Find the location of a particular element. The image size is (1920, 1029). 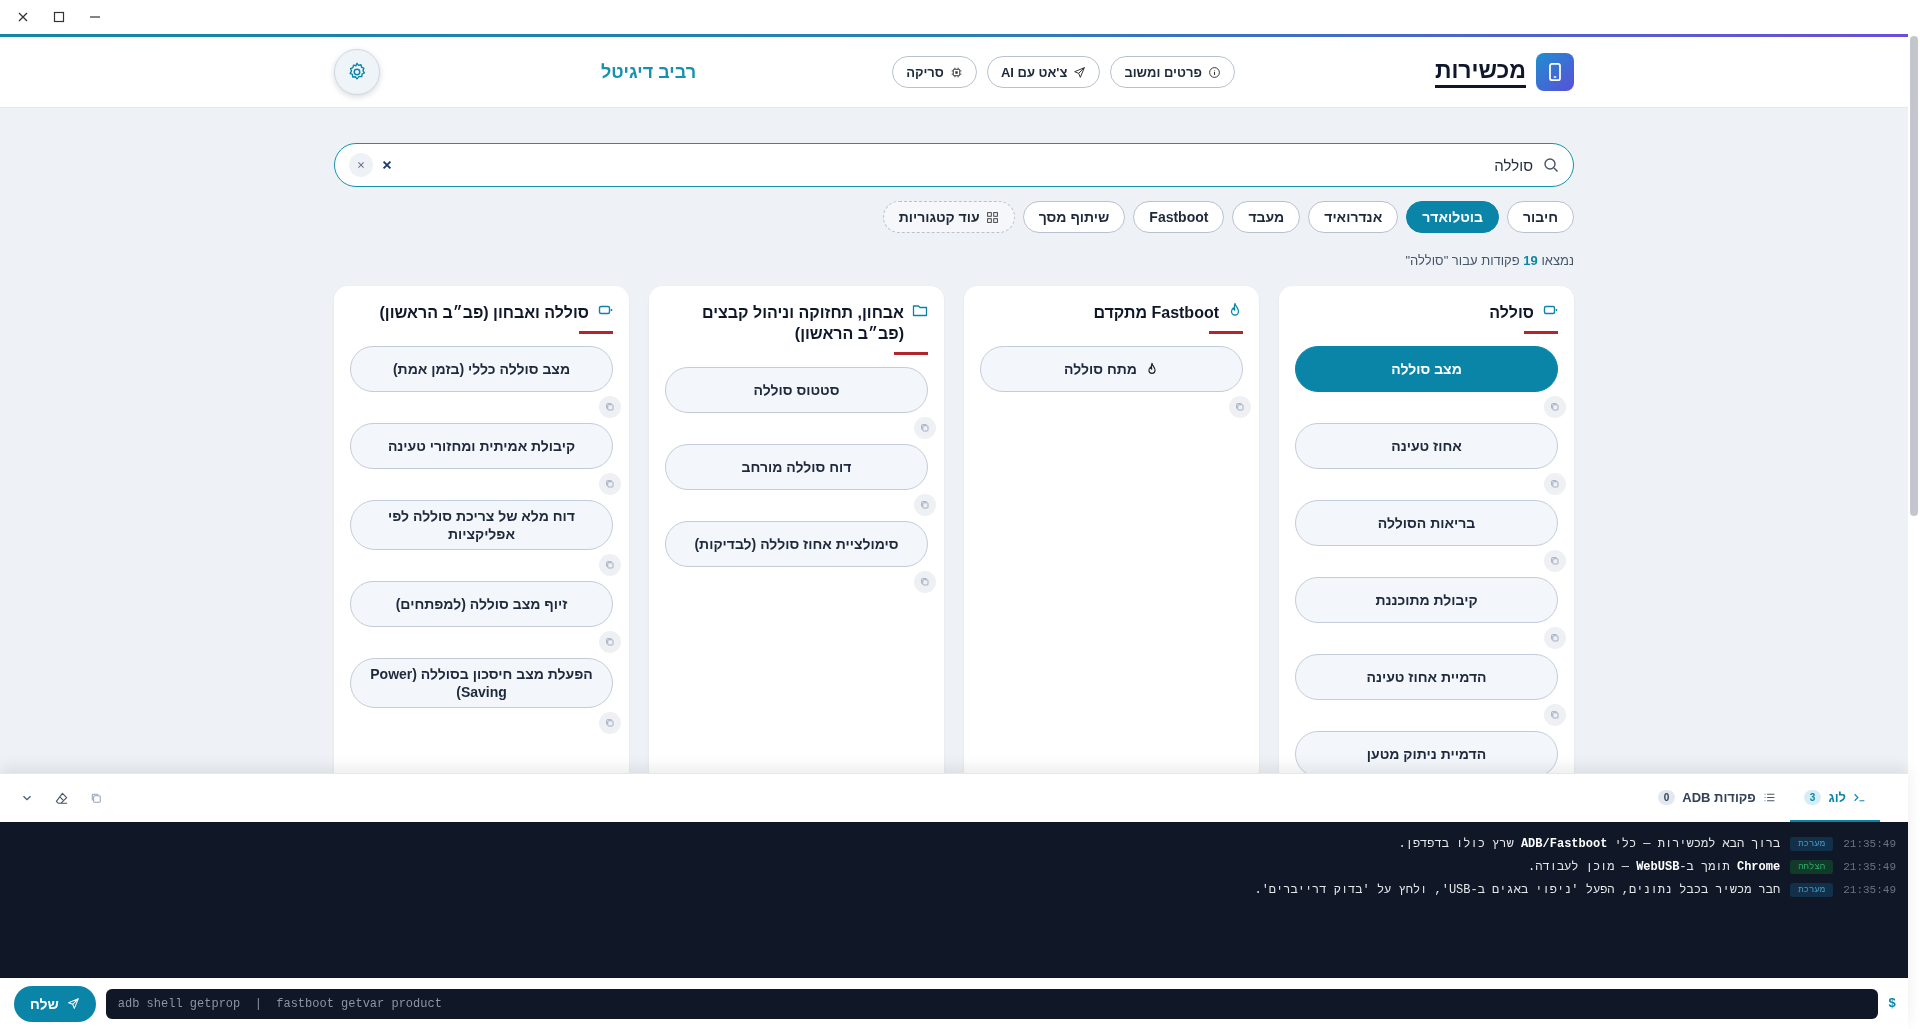

category-chip: בוטלואדר is located at coordinates (1452, 217).